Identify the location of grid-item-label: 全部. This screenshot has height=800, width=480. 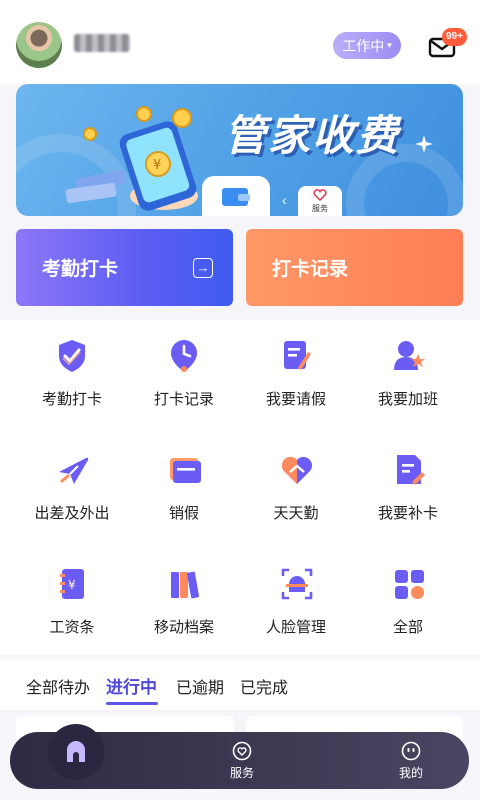
(407, 627).